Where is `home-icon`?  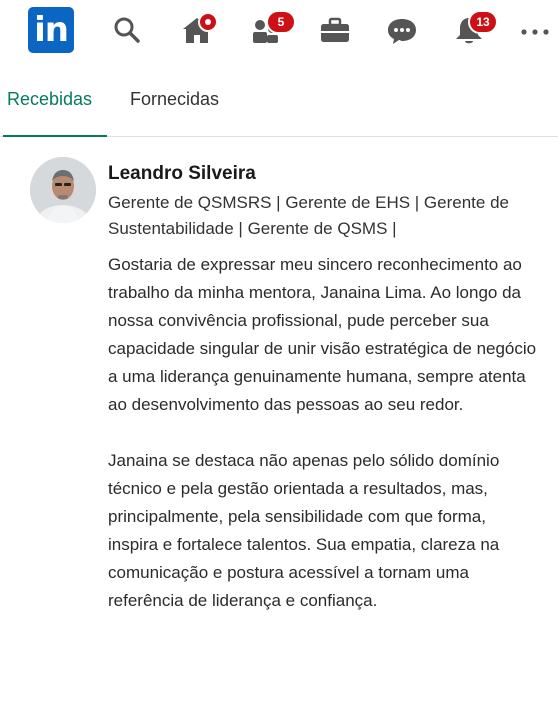
home-icon is located at coordinates (199, 29).